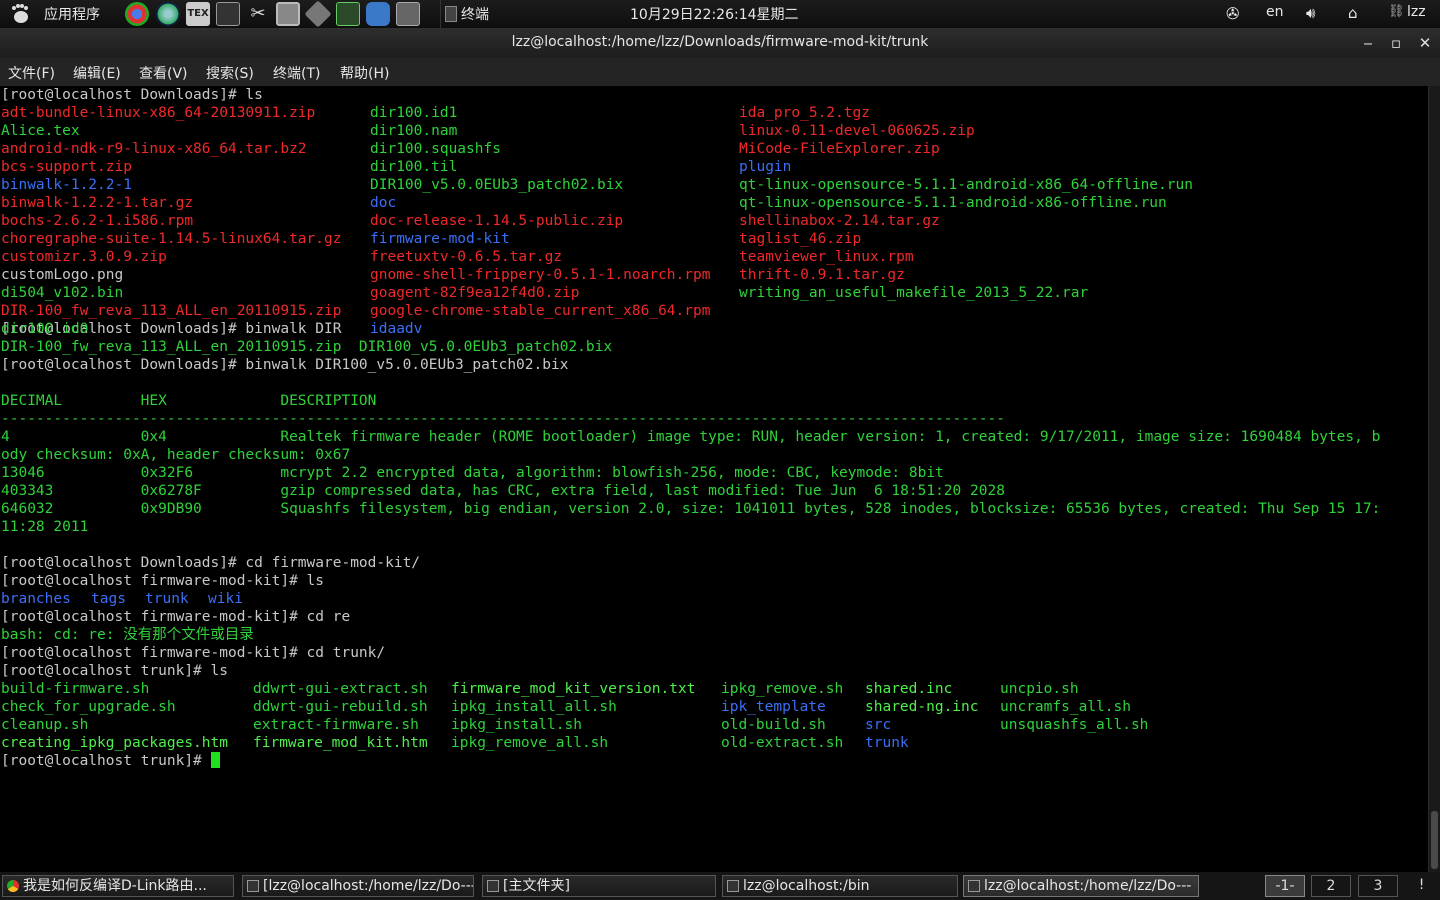 Image resolution: width=1440 pixels, height=900 pixels. Describe the element at coordinates (730, 14) in the screenshot. I see `clock: 10月29日22:26:14星期二` at that location.